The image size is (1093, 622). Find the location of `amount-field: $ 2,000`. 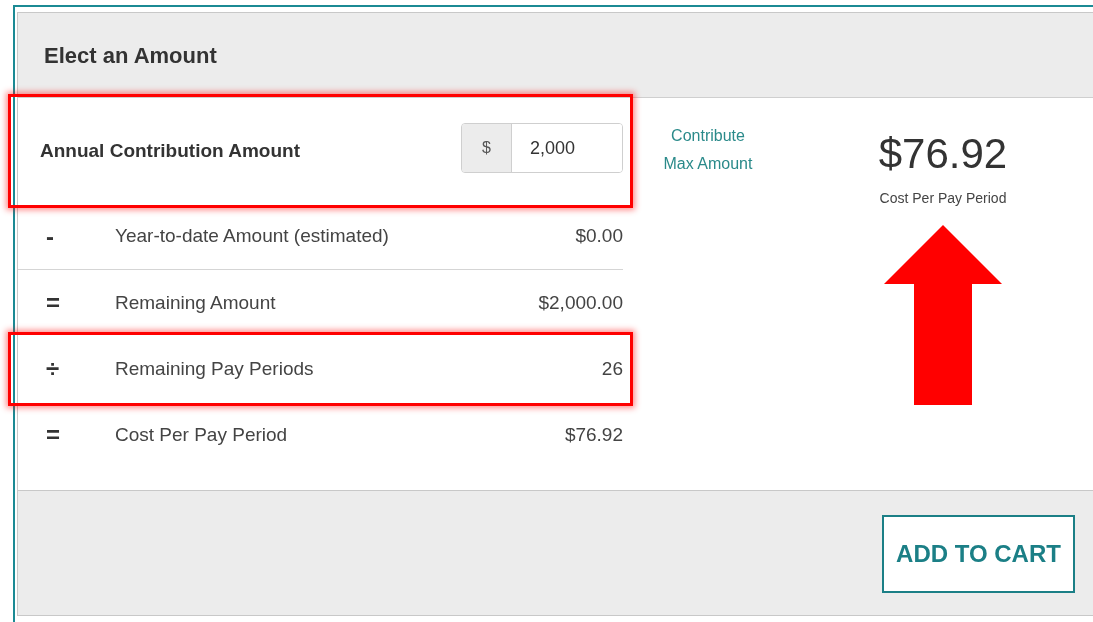

amount-field: $ 2,000 is located at coordinates (542, 148).